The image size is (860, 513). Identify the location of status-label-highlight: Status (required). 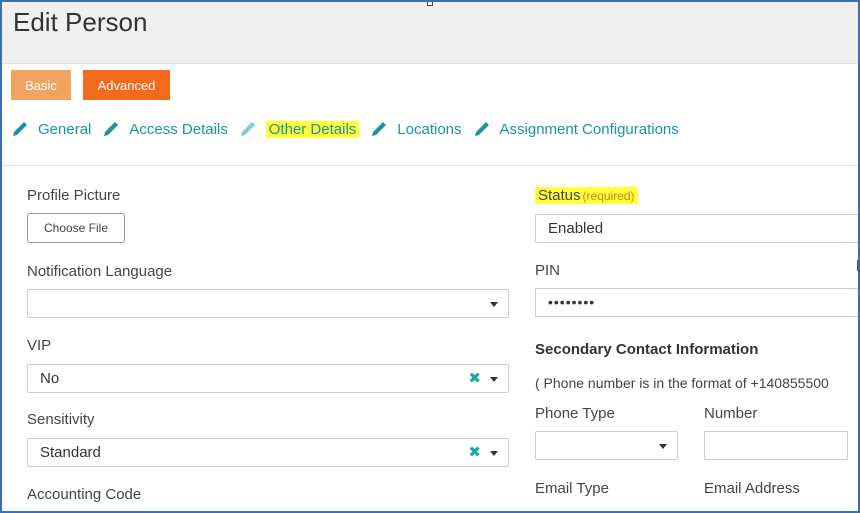
(586, 195).